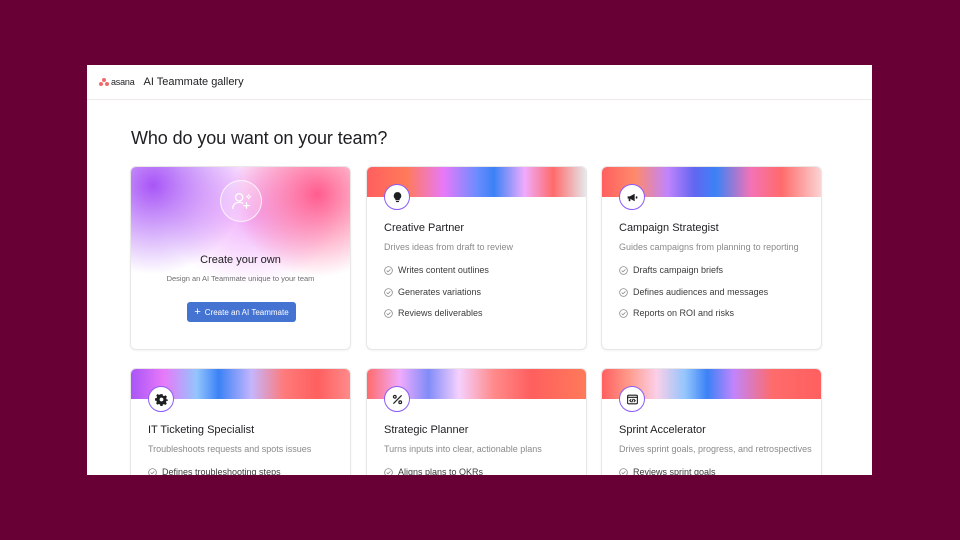 This screenshot has height=540, width=960. What do you see at coordinates (397, 399) in the screenshot?
I see `percent-icon` at bounding box center [397, 399].